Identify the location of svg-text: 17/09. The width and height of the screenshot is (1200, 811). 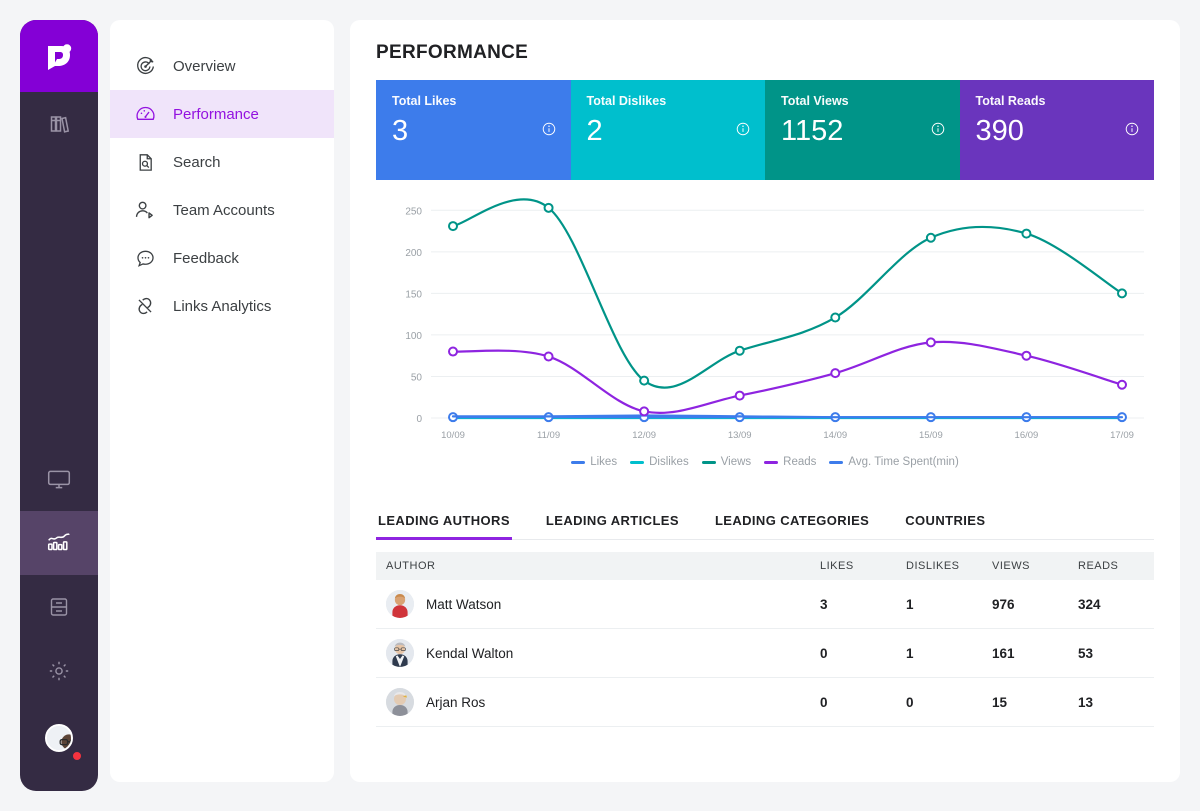
(1122, 435).